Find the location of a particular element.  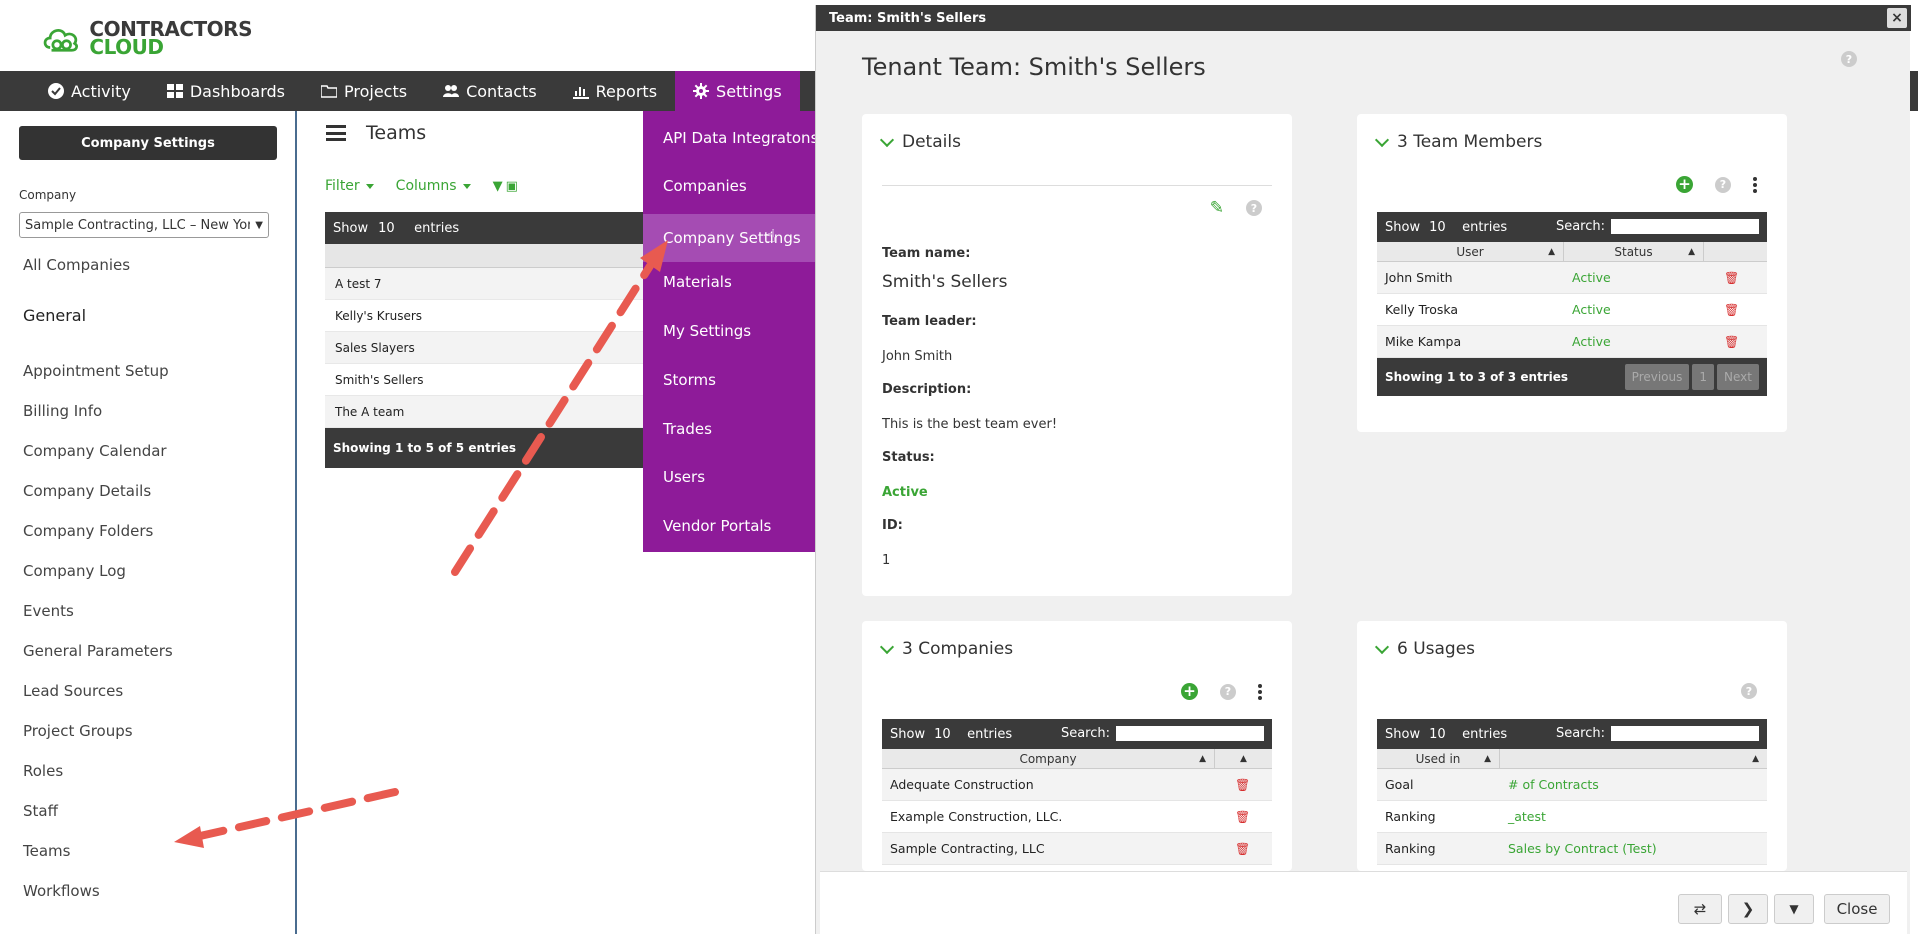

sidebar-link-staff: Staff is located at coordinates (40, 811).